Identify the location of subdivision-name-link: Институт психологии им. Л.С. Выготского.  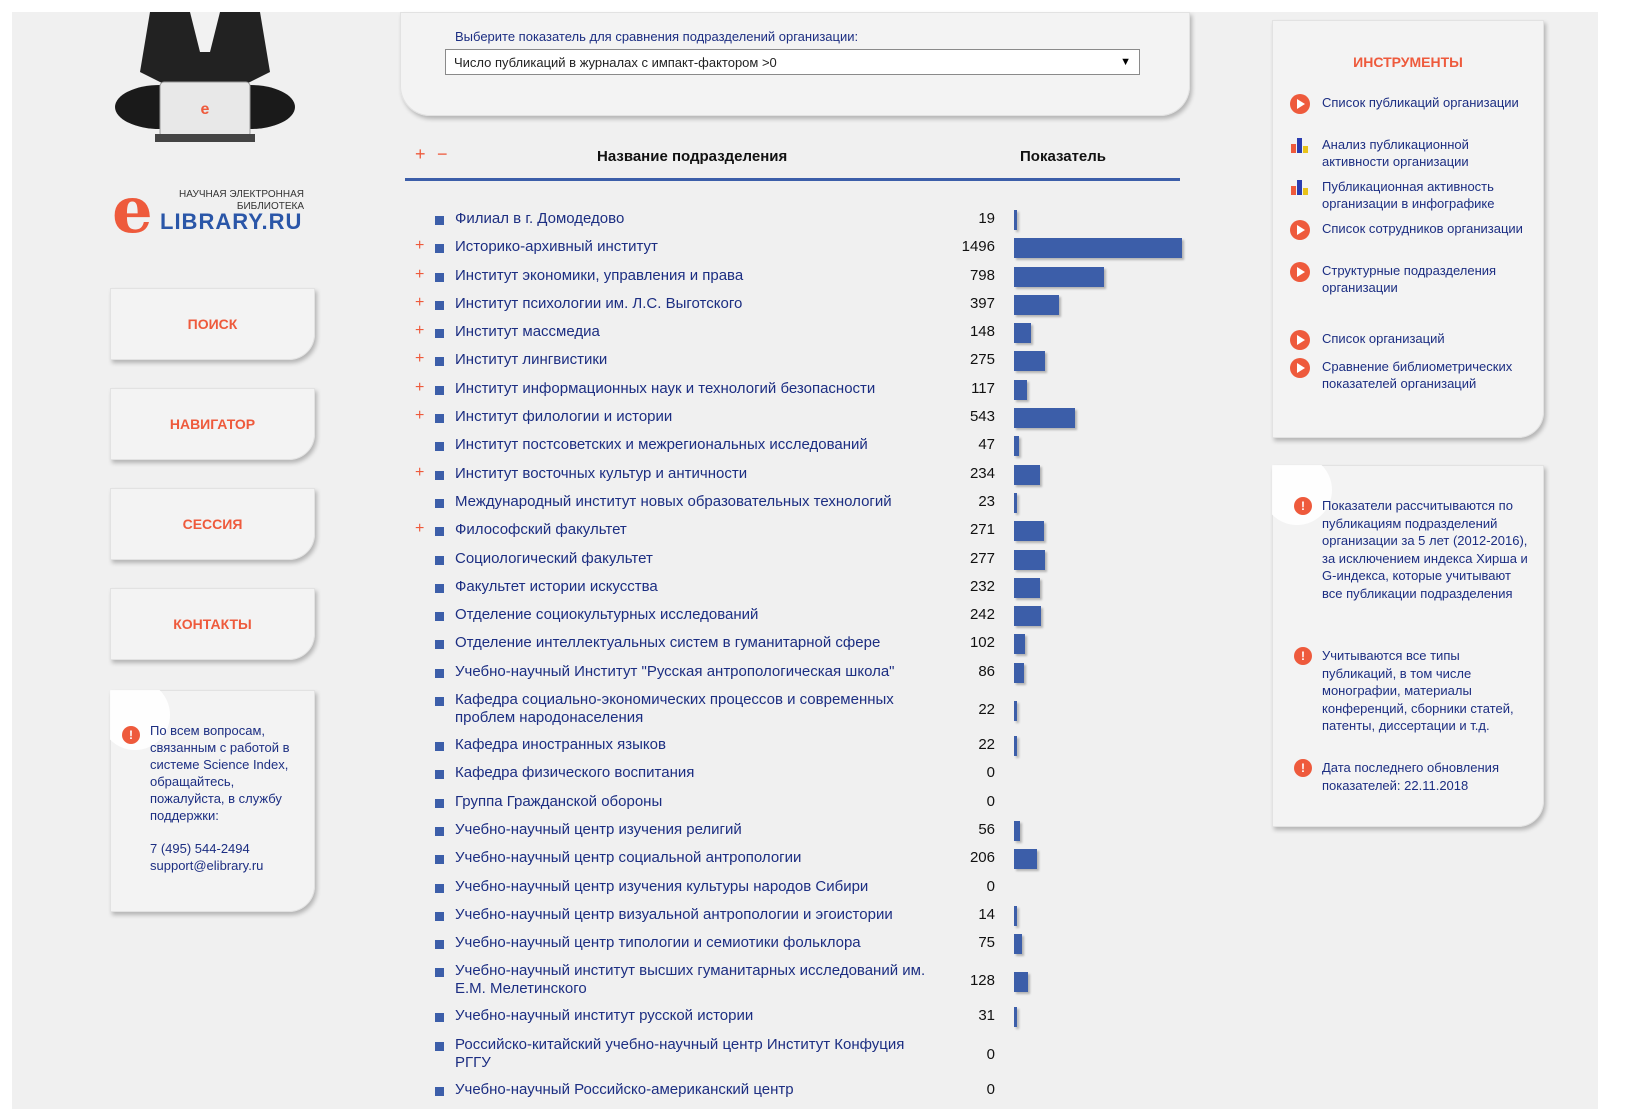
(695, 304).